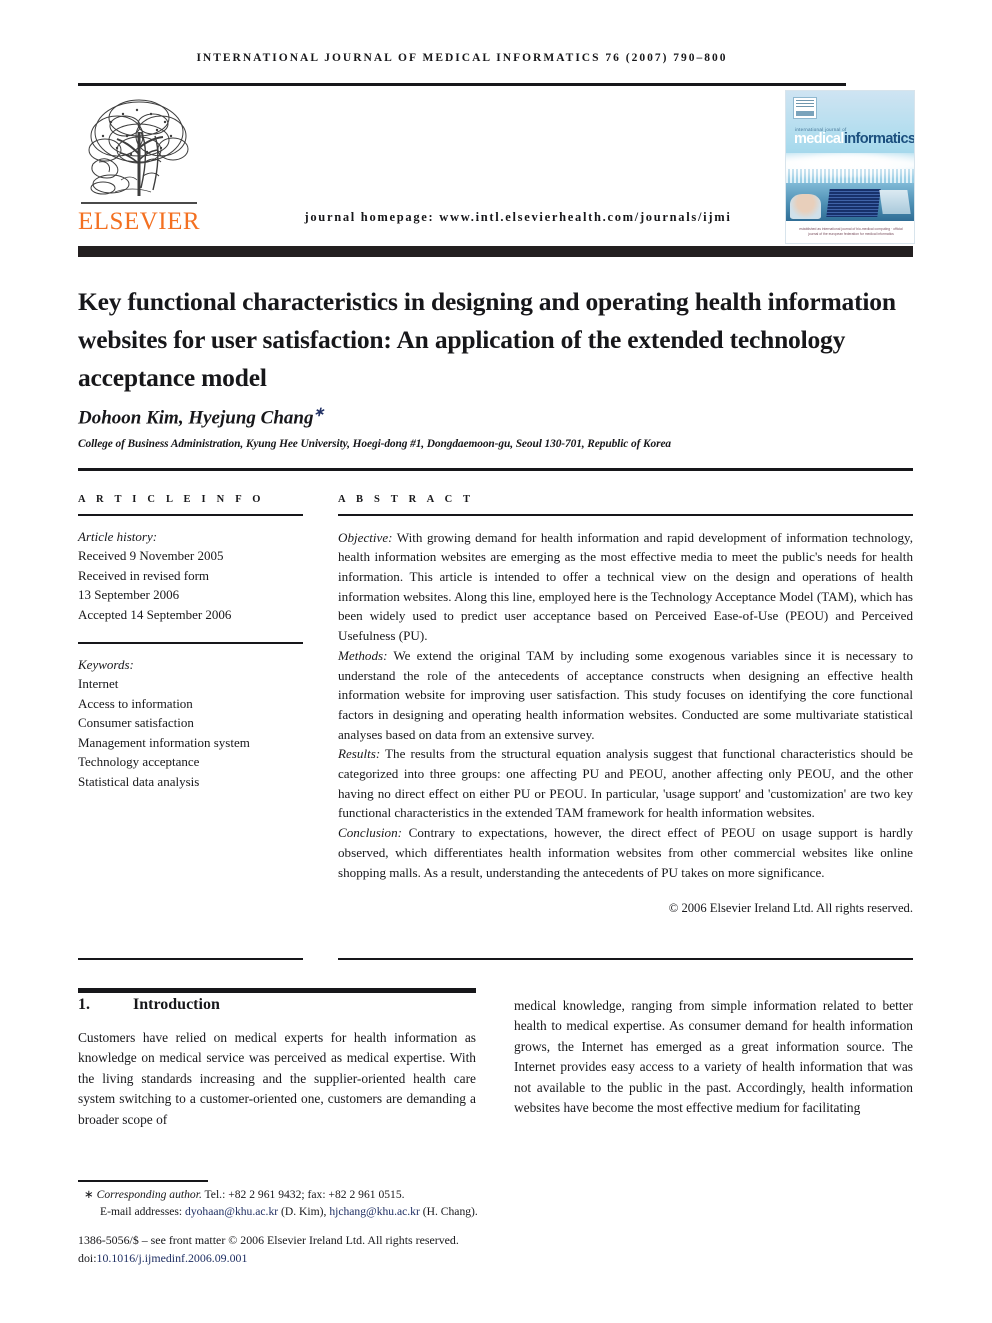 Image resolution: width=992 pixels, height=1323 pixels. What do you see at coordinates (141, 1212) in the screenshot?
I see `email-label: E-mail addresses:` at bounding box center [141, 1212].